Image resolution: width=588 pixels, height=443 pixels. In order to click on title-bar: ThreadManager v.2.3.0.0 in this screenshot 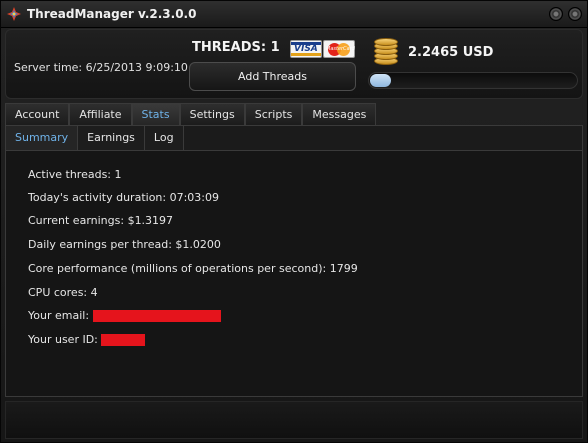, I will do `click(294, 14)`.